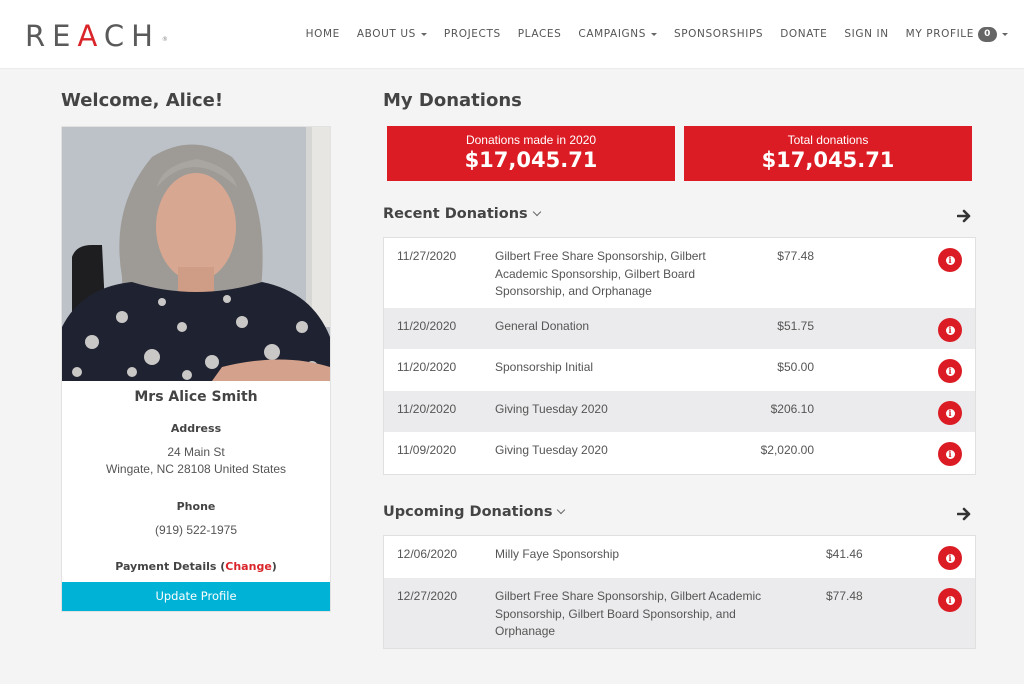  Describe the element at coordinates (196, 596) in the screenshot. I see `update-profile-button: Update Profile` at that location.